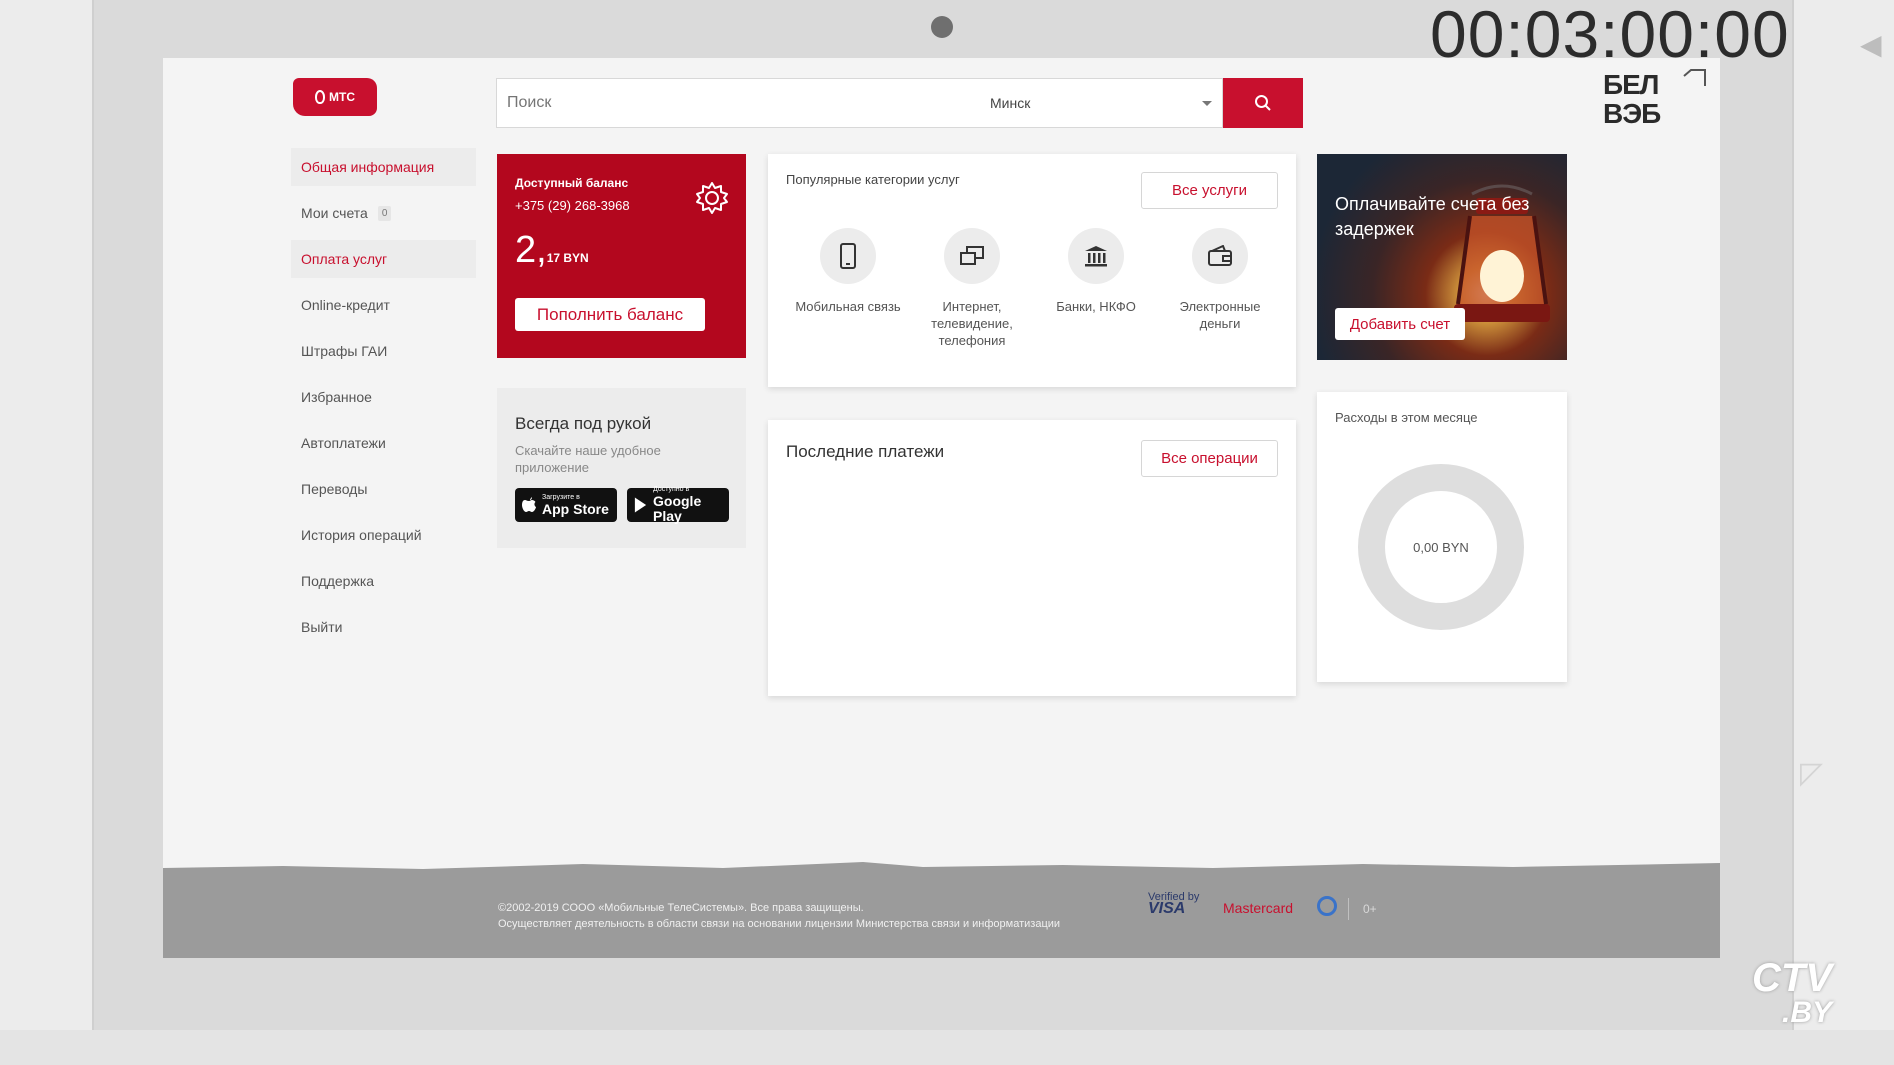 This screenshot has width=1894, height=1065. Describe the element at coordinates (1096, 306) in the screenshot. I see `category-label: Банки, НКФО` at that location.